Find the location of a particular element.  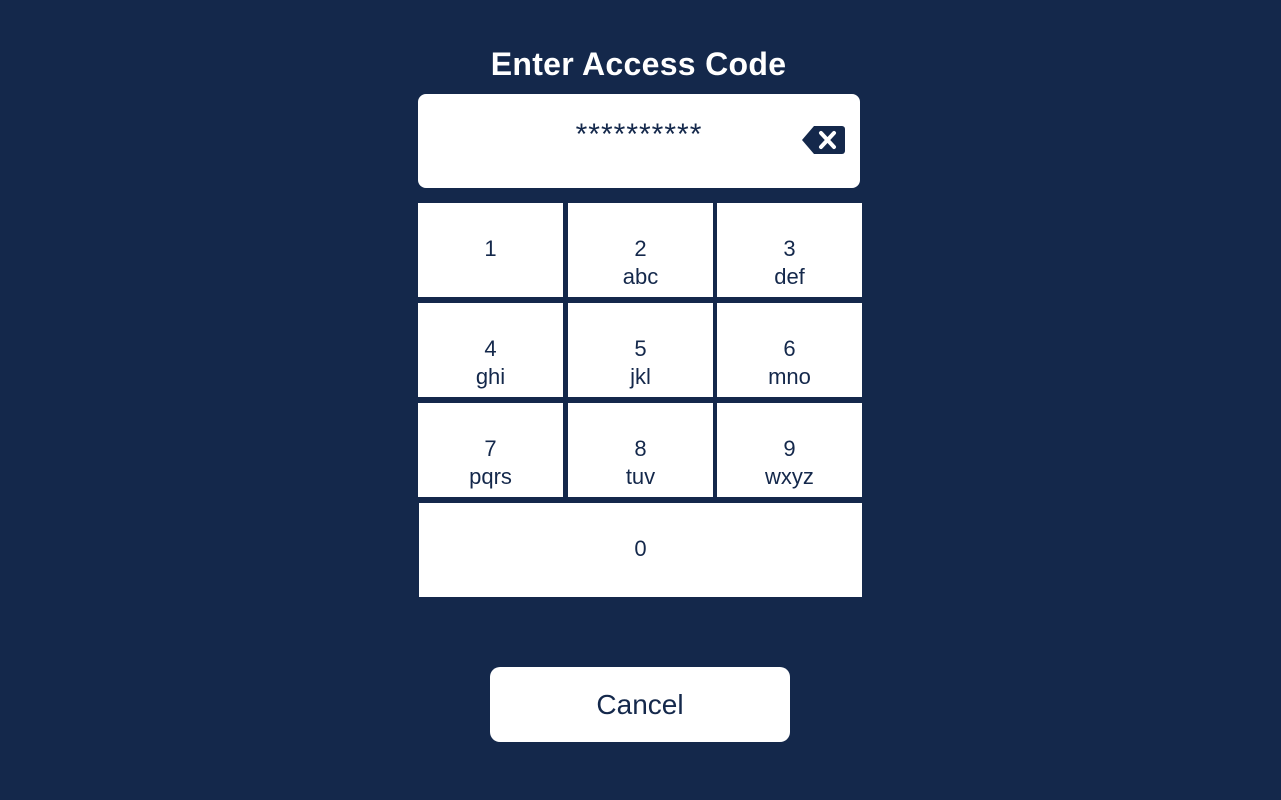

key-letters: ghi is located at coordinates (490, 376).